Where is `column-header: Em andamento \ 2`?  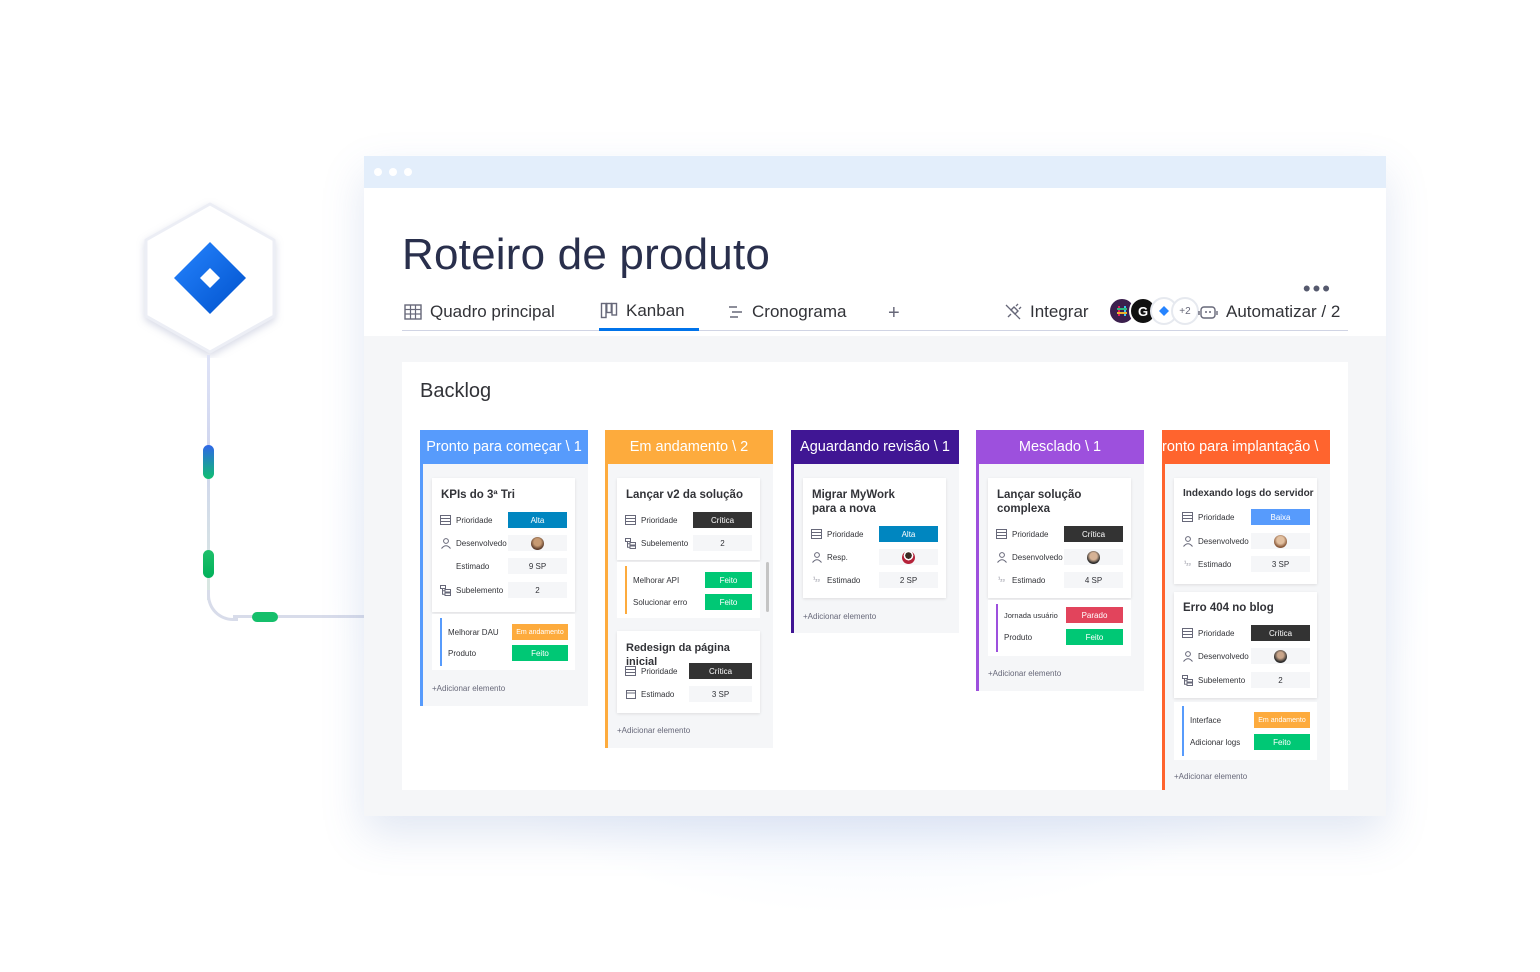
column-header: Em andamento \ 2 is located at coordinates (689, 447).